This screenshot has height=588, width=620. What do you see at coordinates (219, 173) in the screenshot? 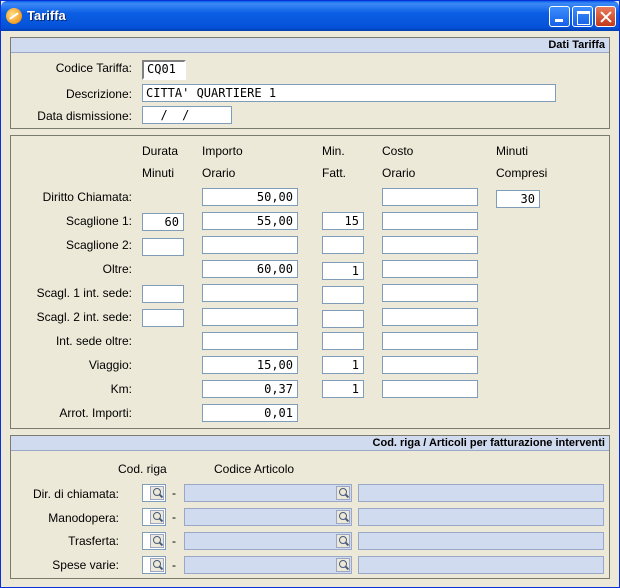
I see `header-importo-2: Orario` at bounding box center [219, 173].